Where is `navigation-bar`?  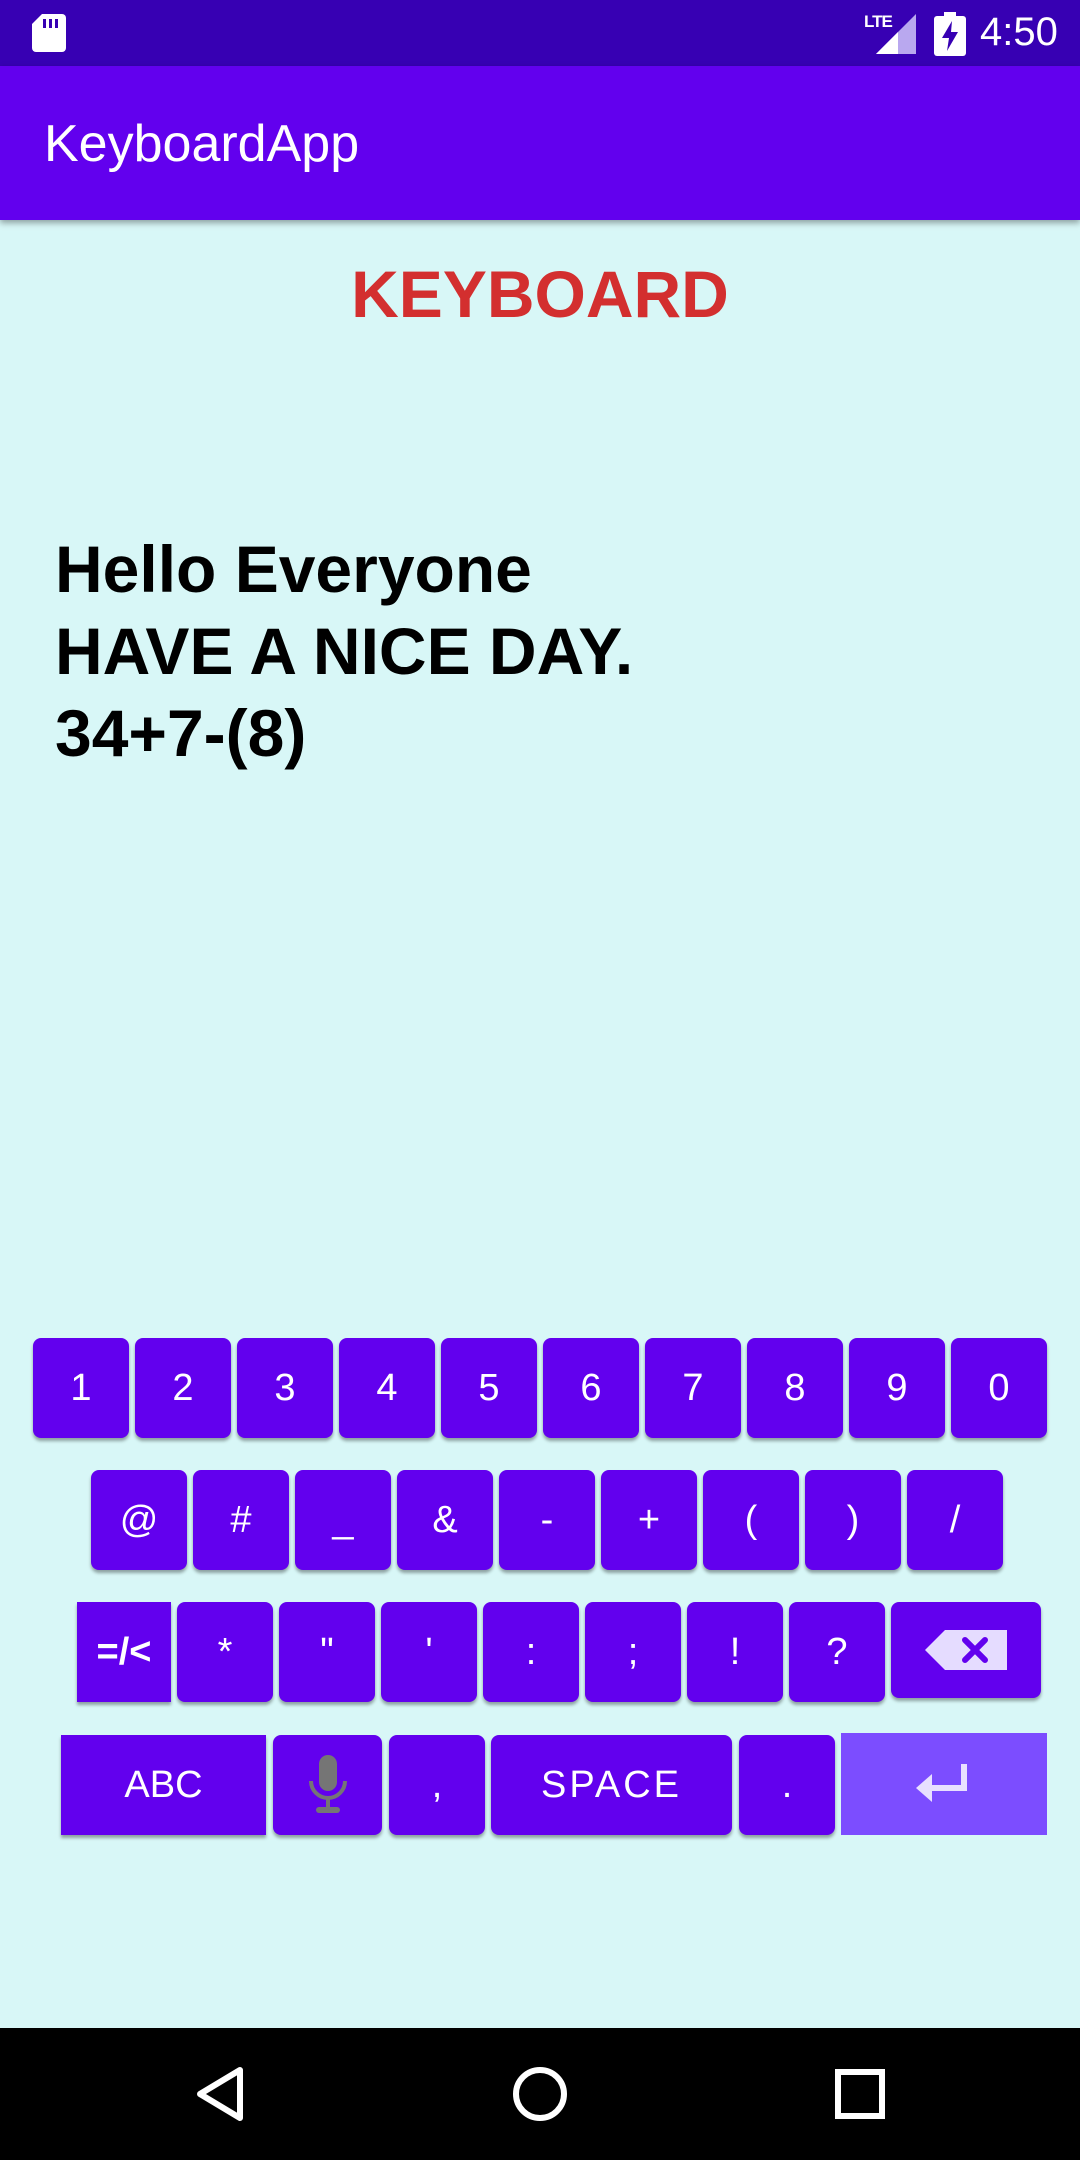 navigation-bar is located at coordinates (540, 2094).